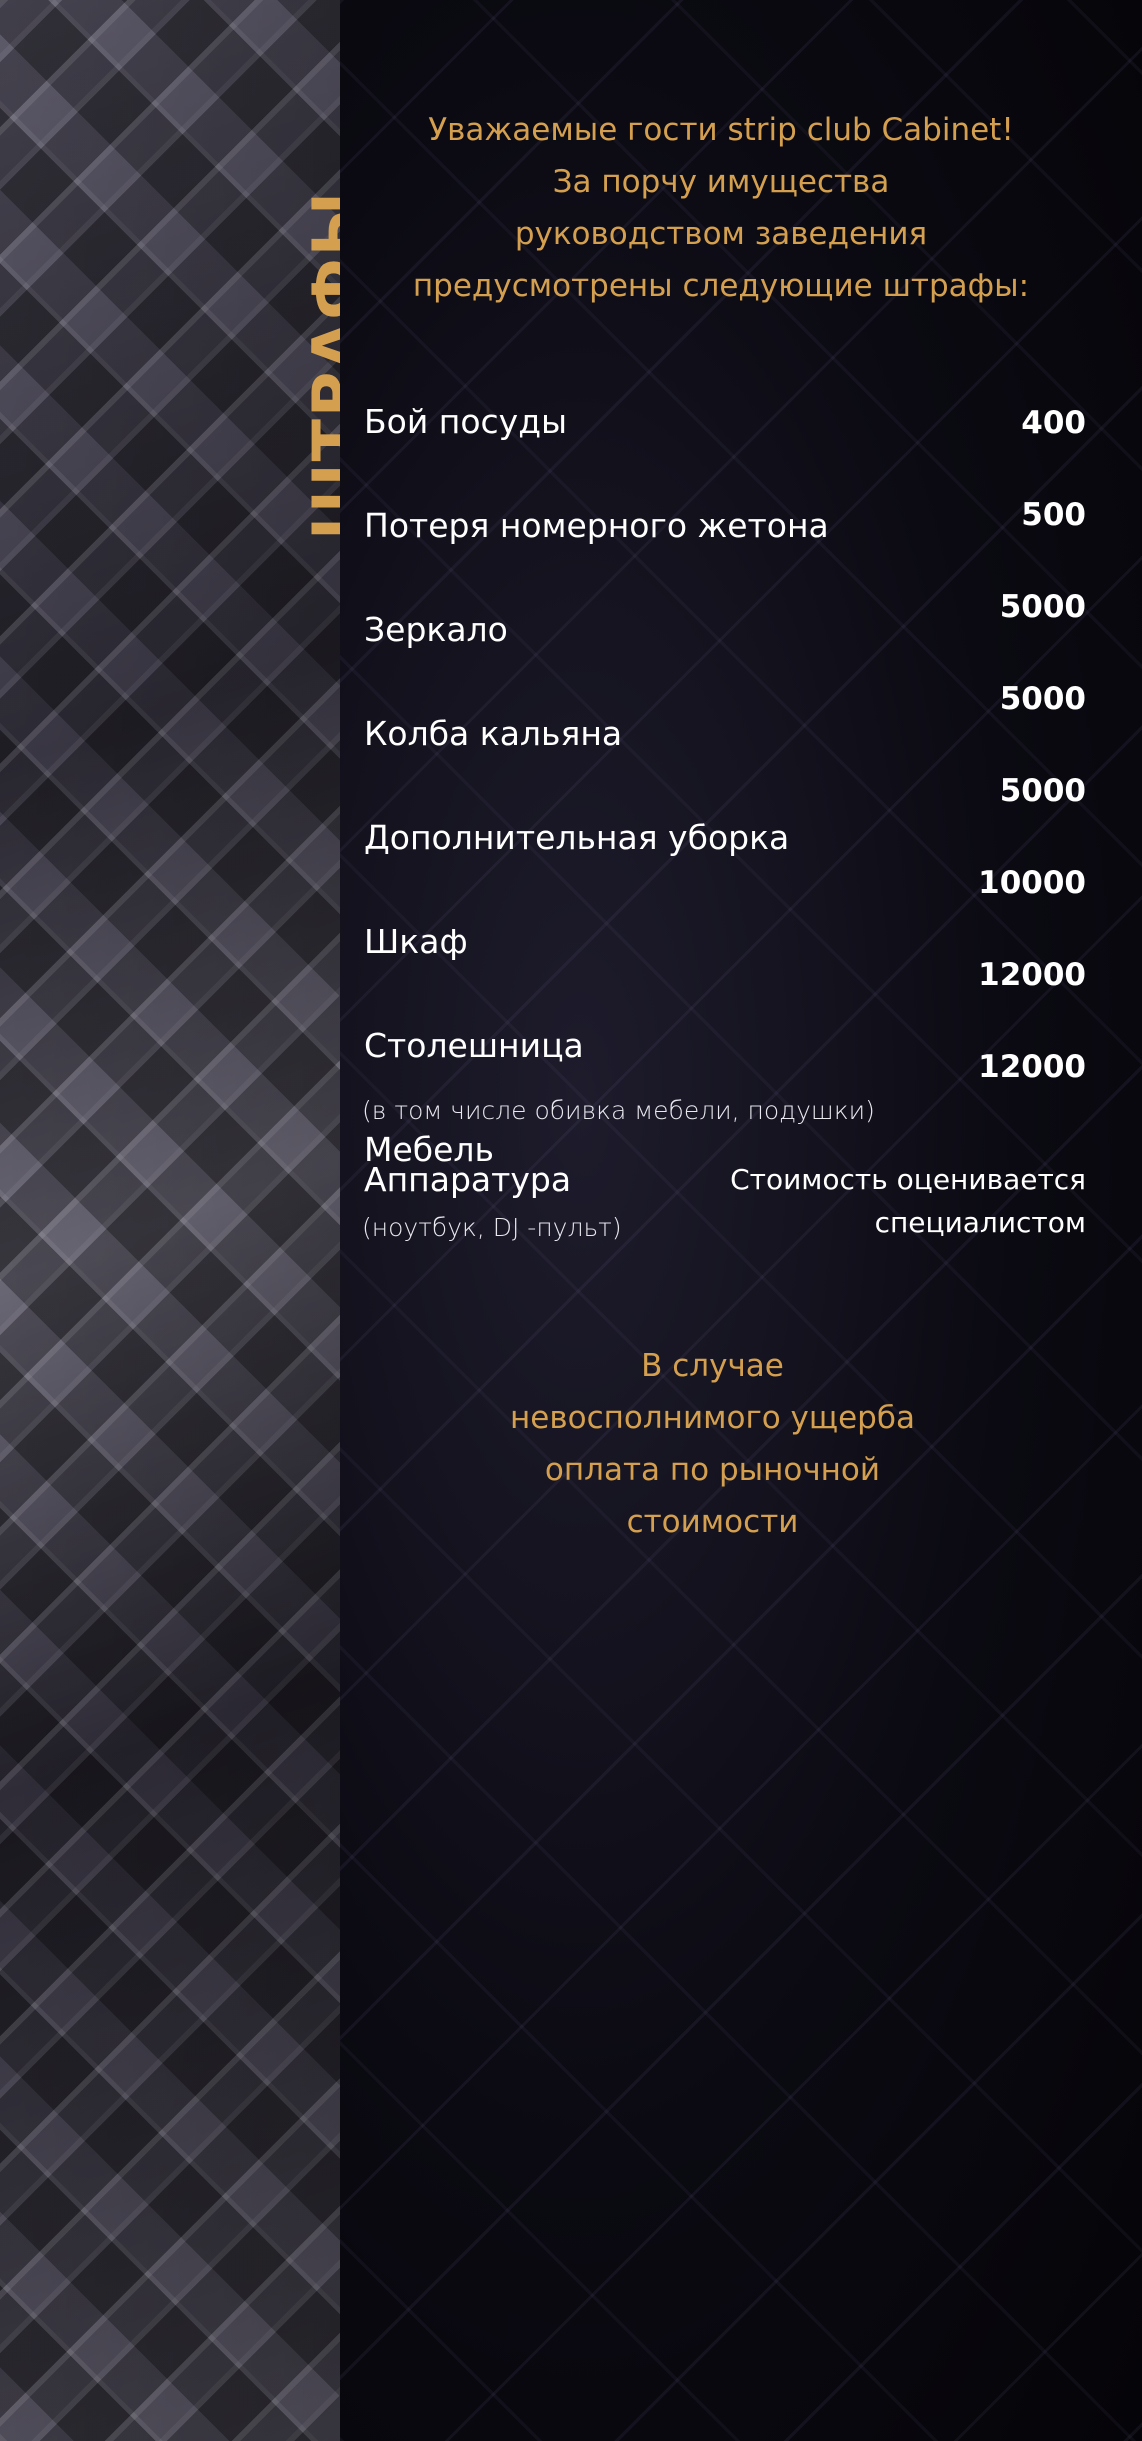 The image size is (1142, 2441). What do you see at coordinates (416, 941) in the screenshot?
I see `fine-item-wardrobe: Шкаф` at bounding box center [416, 941].